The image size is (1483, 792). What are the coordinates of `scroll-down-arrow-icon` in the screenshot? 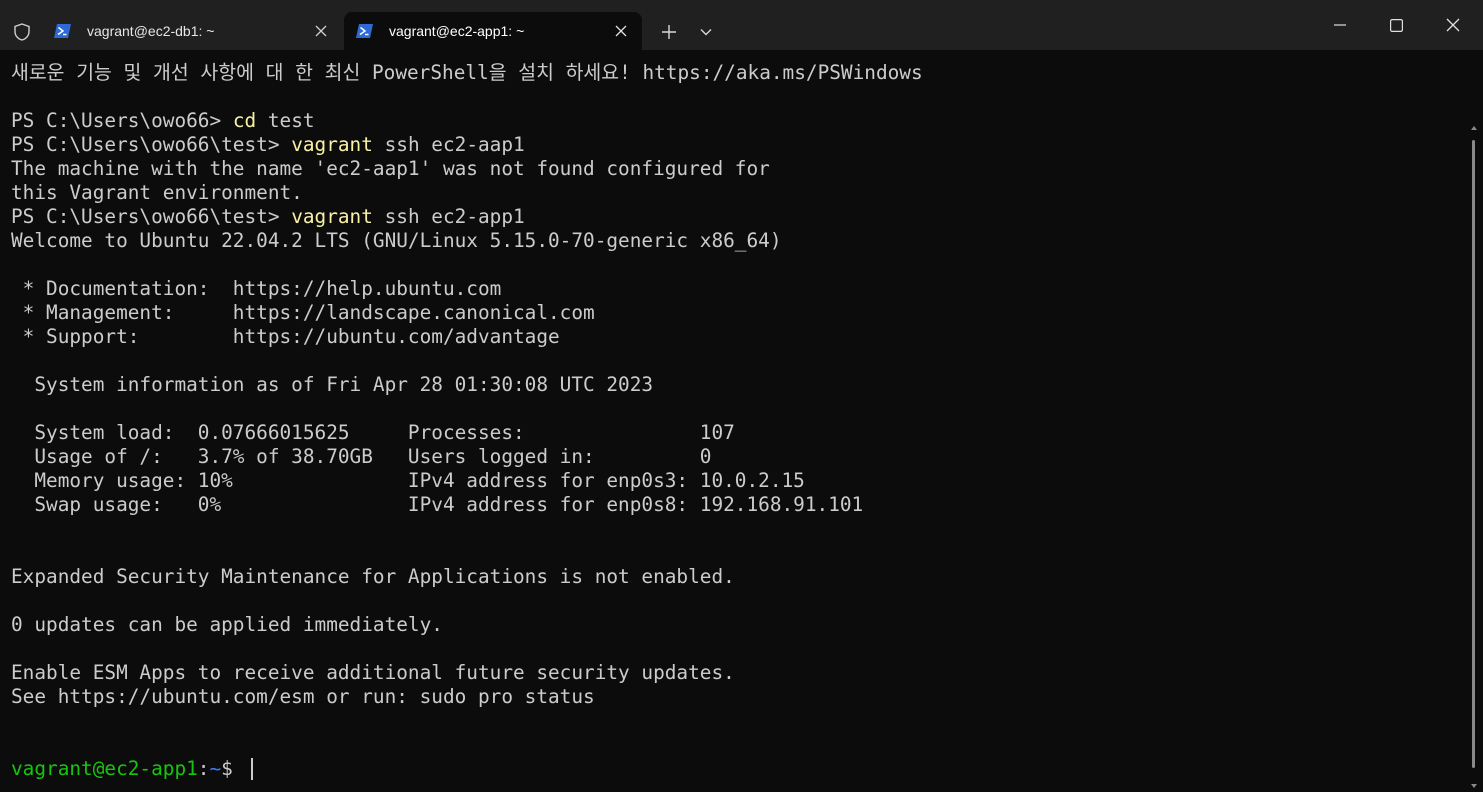 It's located at (1474, 782).